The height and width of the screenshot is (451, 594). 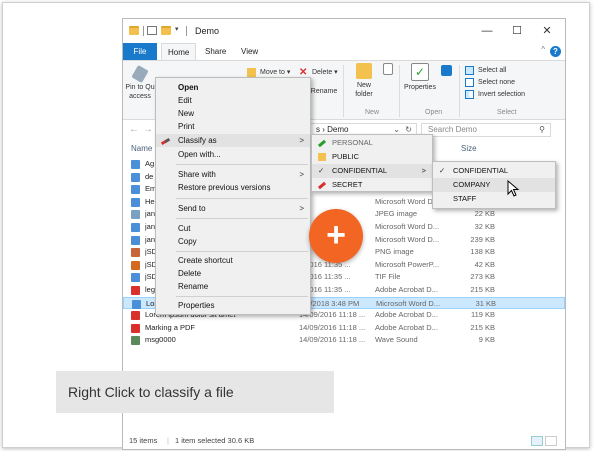 What do you see at coordinates (134, 129) in the screenshot?
I see `back-arrow-icon: ←` at bounding box center [134, 129].